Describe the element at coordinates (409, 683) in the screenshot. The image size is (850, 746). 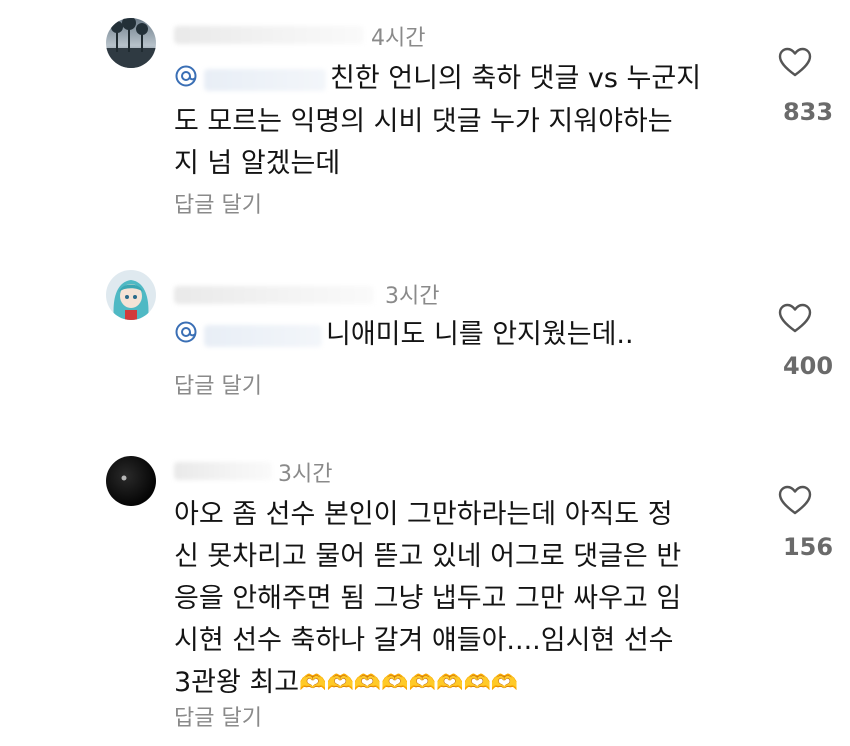
I see `heart-hands-emoji: 🫶🫶🫶🫶🫶🫶🫶🫶` at that location.